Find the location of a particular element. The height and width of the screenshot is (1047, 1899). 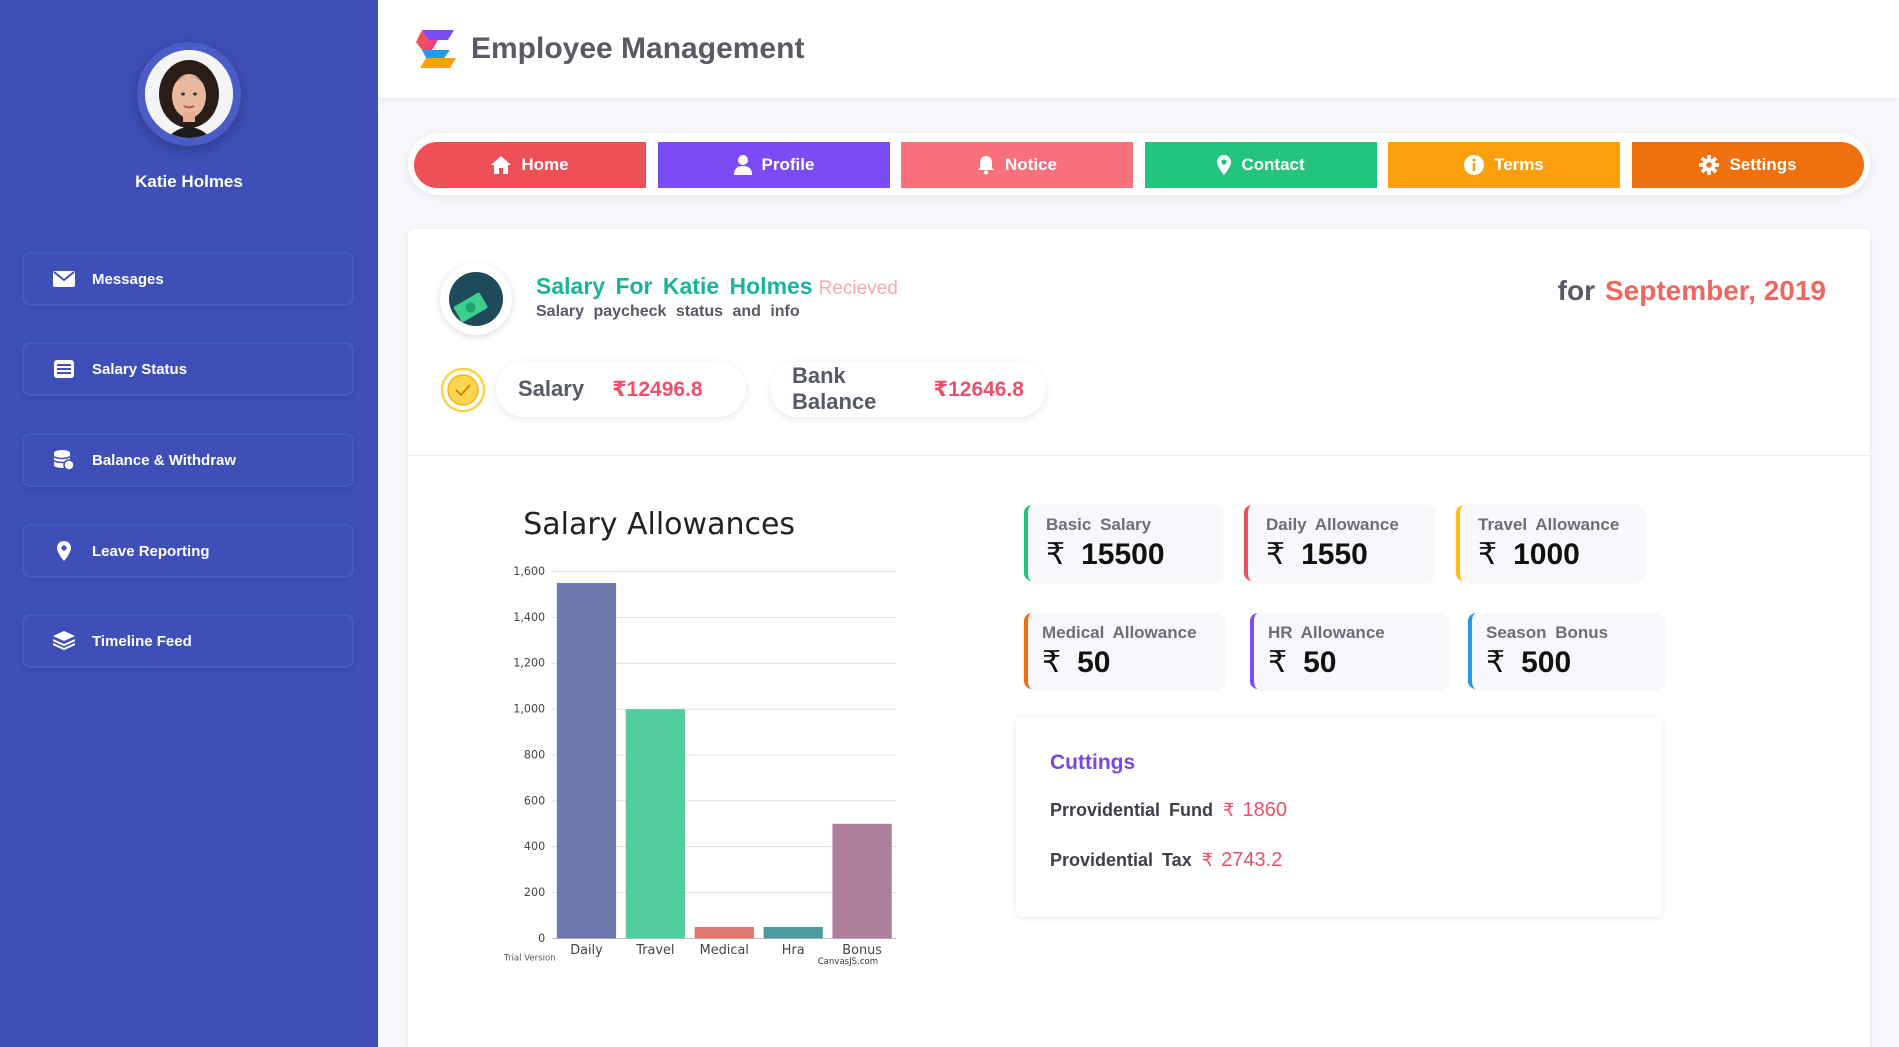

allowance-label: Daily Allowance is located at coordinates (1332, 524).